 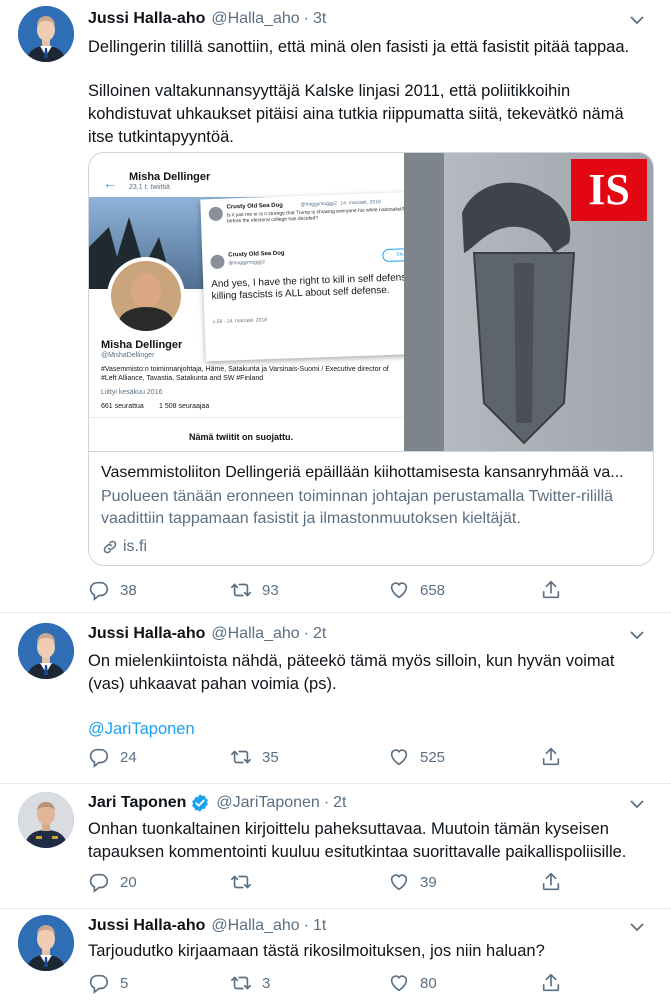 I want to click on quote-handle: @hoggymoggy2, so click(x=319, y=204).